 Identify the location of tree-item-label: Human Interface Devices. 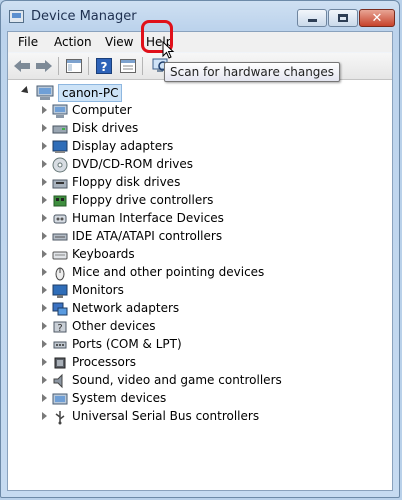
(148, 218).